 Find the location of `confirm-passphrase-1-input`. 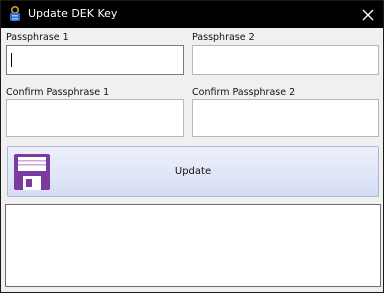

confirm-passphrase-1-input is located at coordinates (95, 118).